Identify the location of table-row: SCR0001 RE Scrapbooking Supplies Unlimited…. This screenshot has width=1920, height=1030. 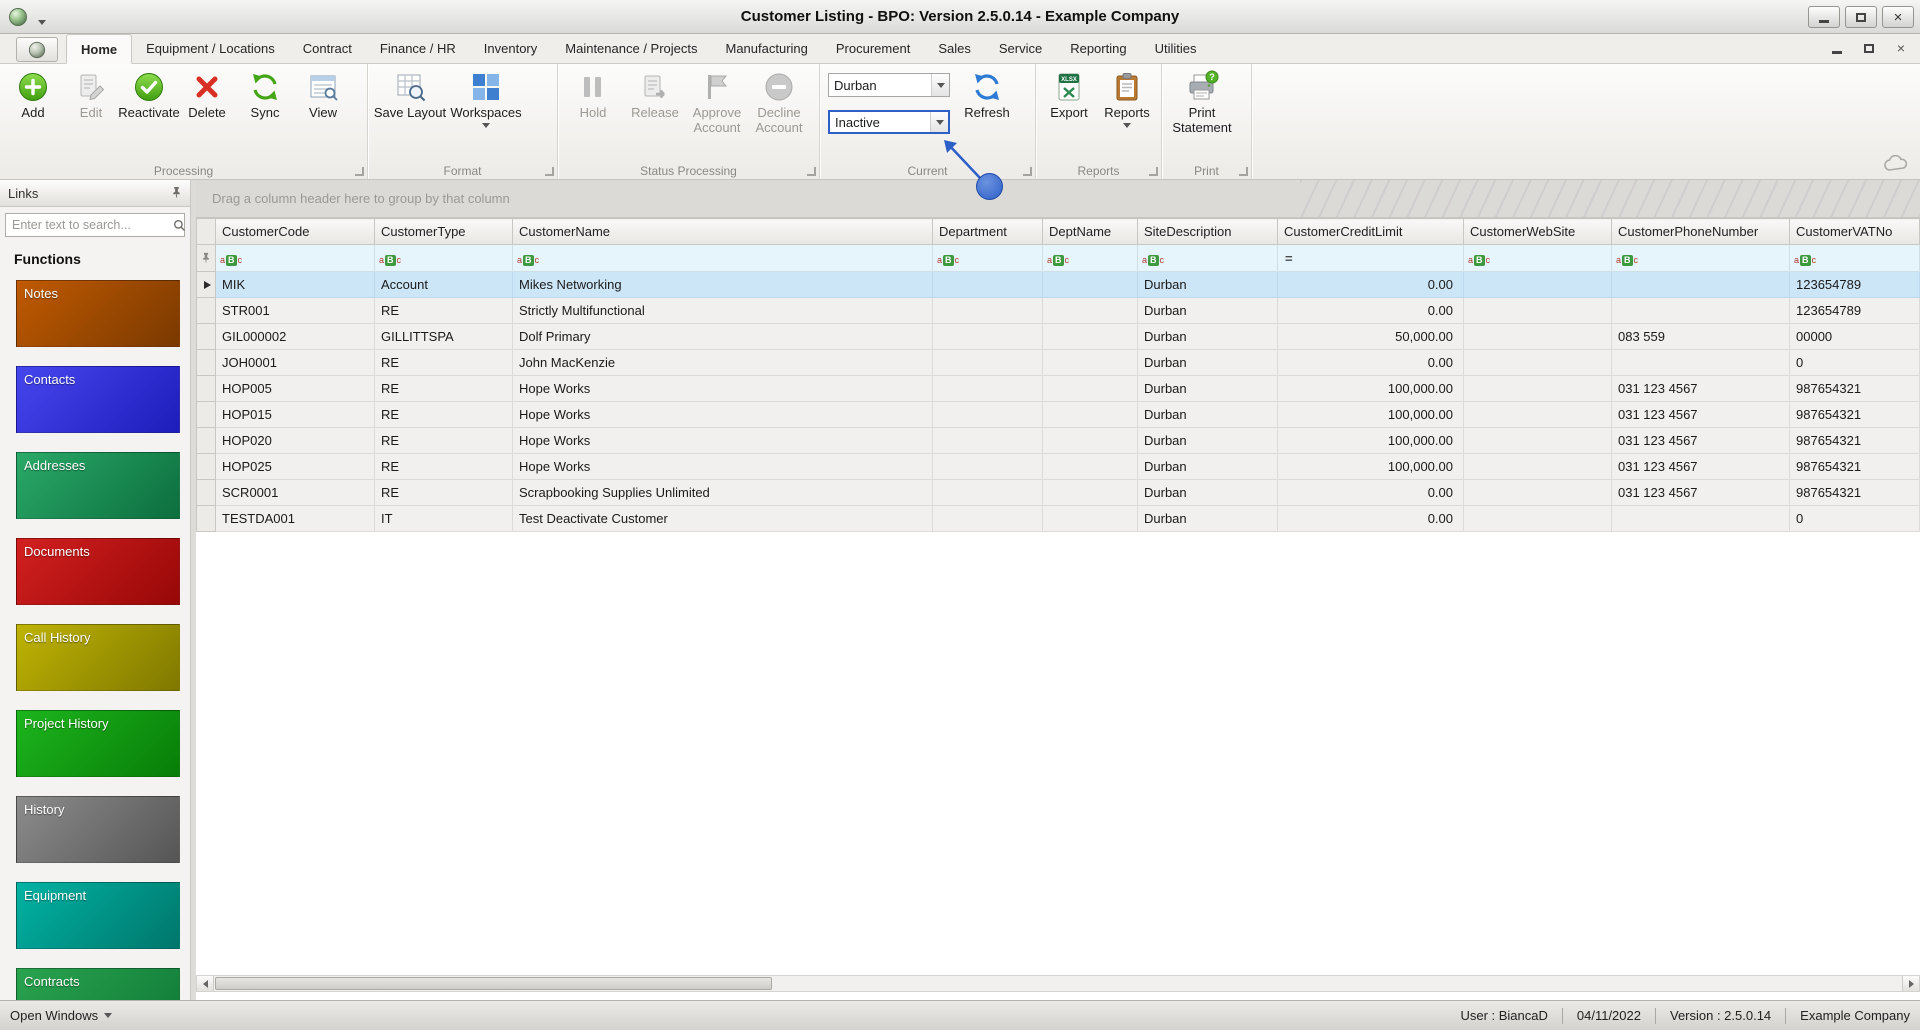
(1058, 492).